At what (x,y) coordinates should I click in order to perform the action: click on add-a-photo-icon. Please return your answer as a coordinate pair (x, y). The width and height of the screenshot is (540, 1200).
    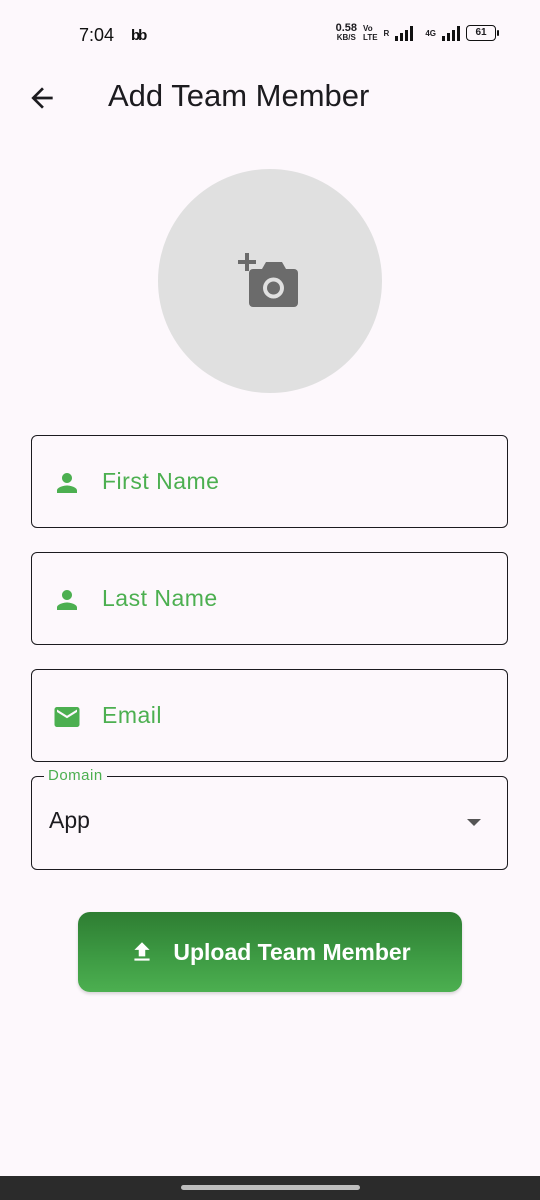
    Looking at the image, I should click on (268, 280).